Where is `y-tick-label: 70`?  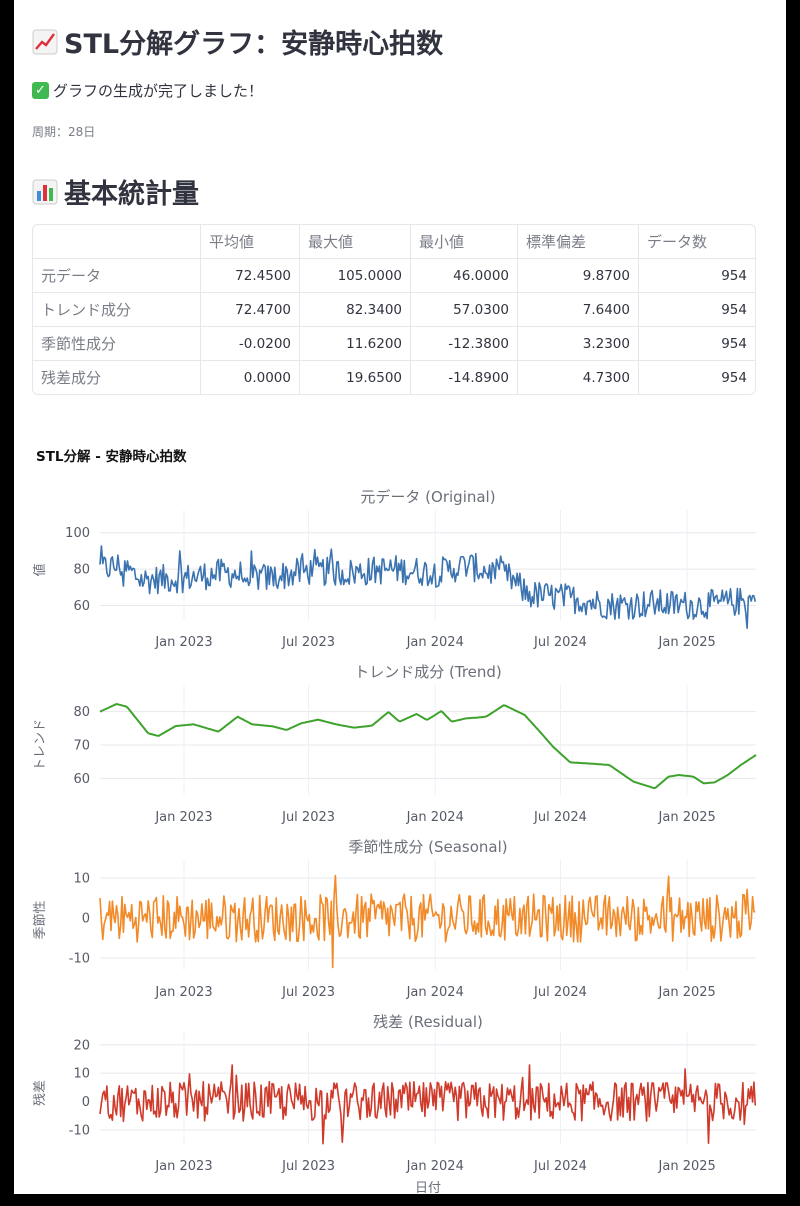 y-tick-label: 70 is located at coordinates (81, 746).